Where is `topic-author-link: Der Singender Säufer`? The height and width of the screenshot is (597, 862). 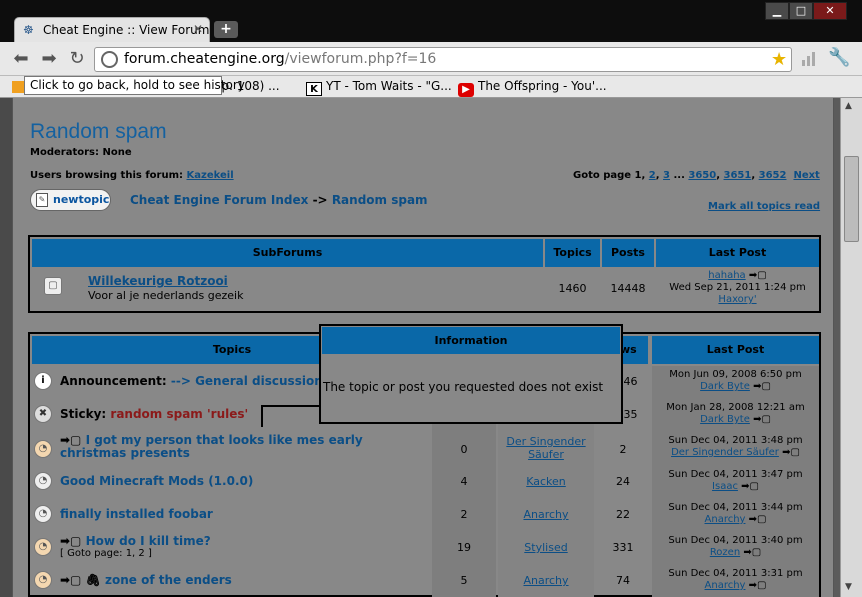 topic-author-link: Der Singender Säufer is located at coordinates (546, 448).